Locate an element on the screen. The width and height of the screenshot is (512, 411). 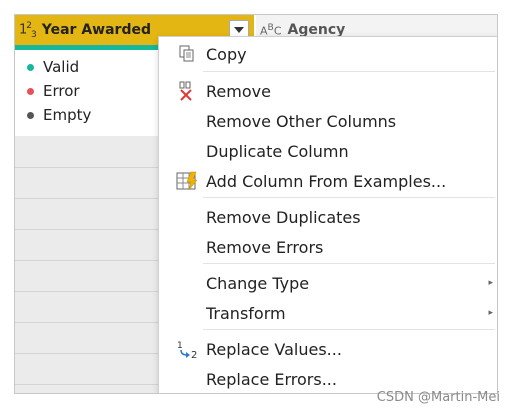
menu-label: Duplicate Column is located at coordinates (277, 151).